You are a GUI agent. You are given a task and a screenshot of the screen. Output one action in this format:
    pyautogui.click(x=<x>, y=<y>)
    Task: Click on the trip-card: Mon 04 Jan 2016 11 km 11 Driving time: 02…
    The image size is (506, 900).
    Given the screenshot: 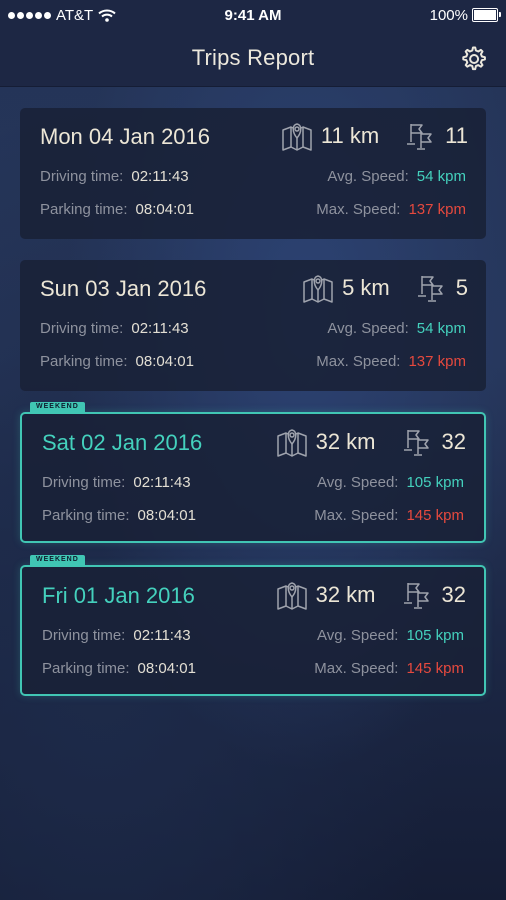 What is the action you would take?
    pyautogui.click(x=253, y=173)
    